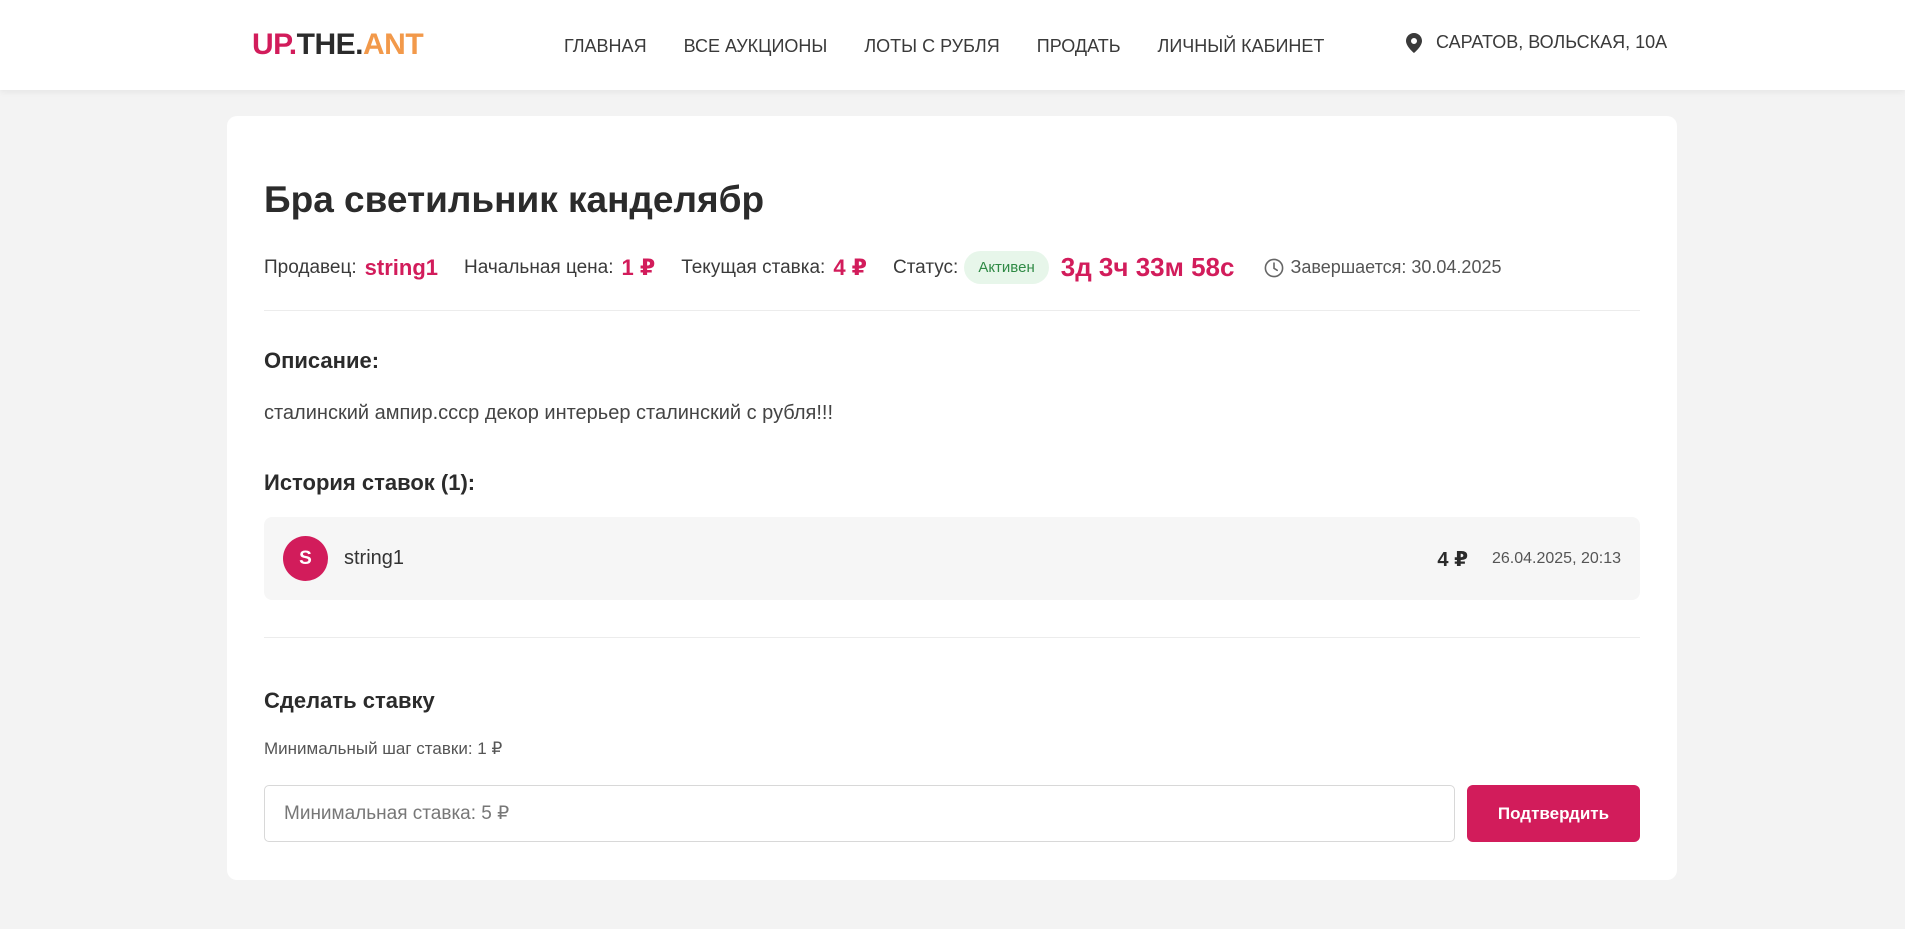 The image size is (1905, 929). I want to click on end-date: Завершается: 30.04.2025, so click(1382, 267).